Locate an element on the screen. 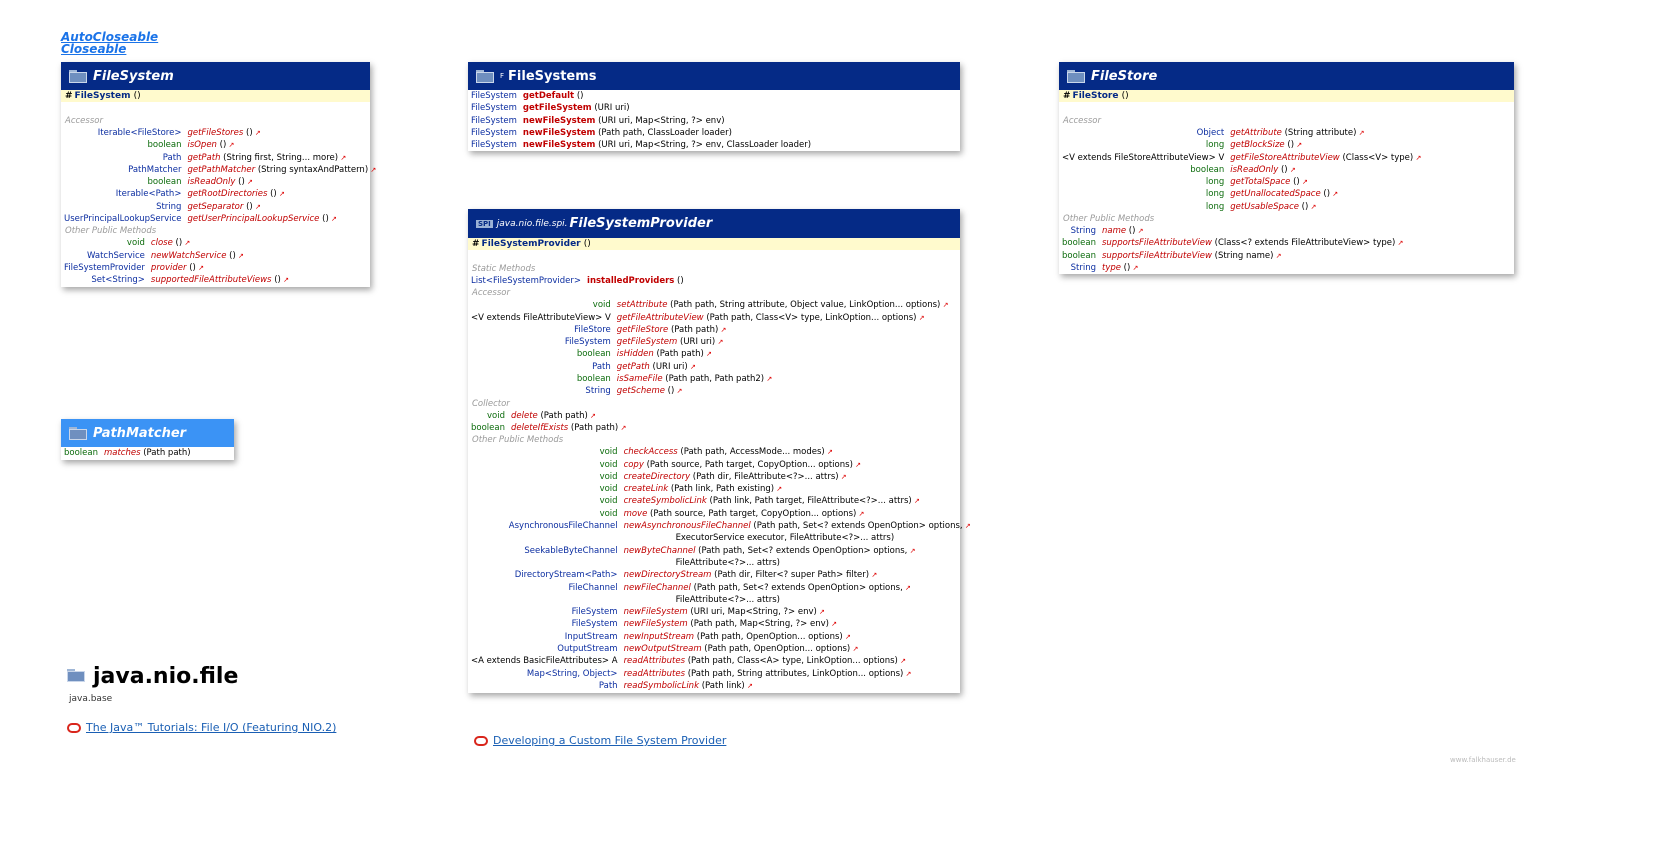  method-row: String getSeparator () ↗ is located at coordinates (220, 207).